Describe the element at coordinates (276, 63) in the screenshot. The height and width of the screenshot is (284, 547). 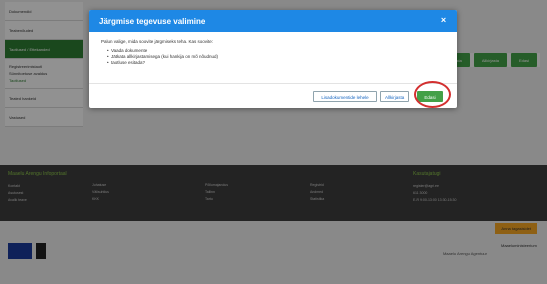
I see `list-item: taotluse esitada?` at that location.